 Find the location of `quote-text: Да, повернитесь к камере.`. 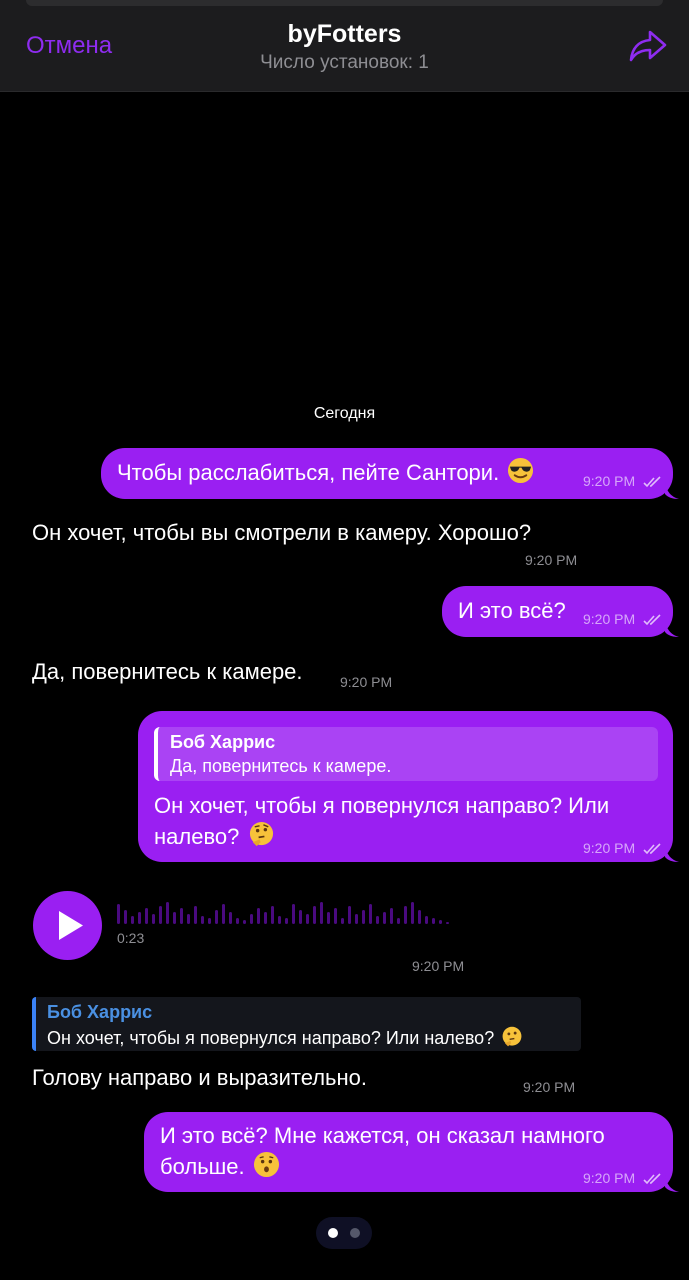

quote-text: Да, повернитесь к камере. is located at coordinates (281, 766).